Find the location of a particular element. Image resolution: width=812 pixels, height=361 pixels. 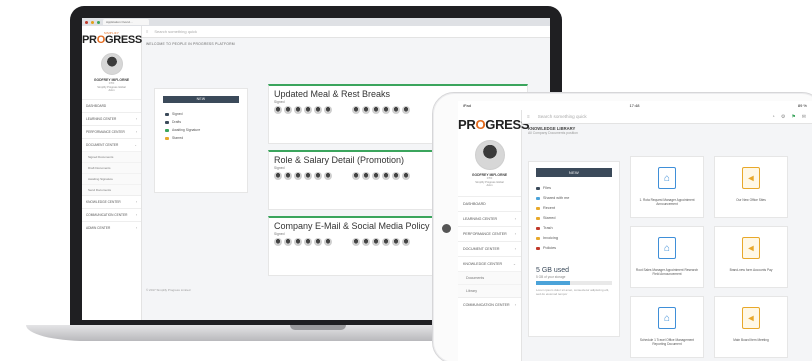

sidebar-item-knowledge-center: KNOWLEDGE CENTER ⌄ is located at coordinates (489, 263).